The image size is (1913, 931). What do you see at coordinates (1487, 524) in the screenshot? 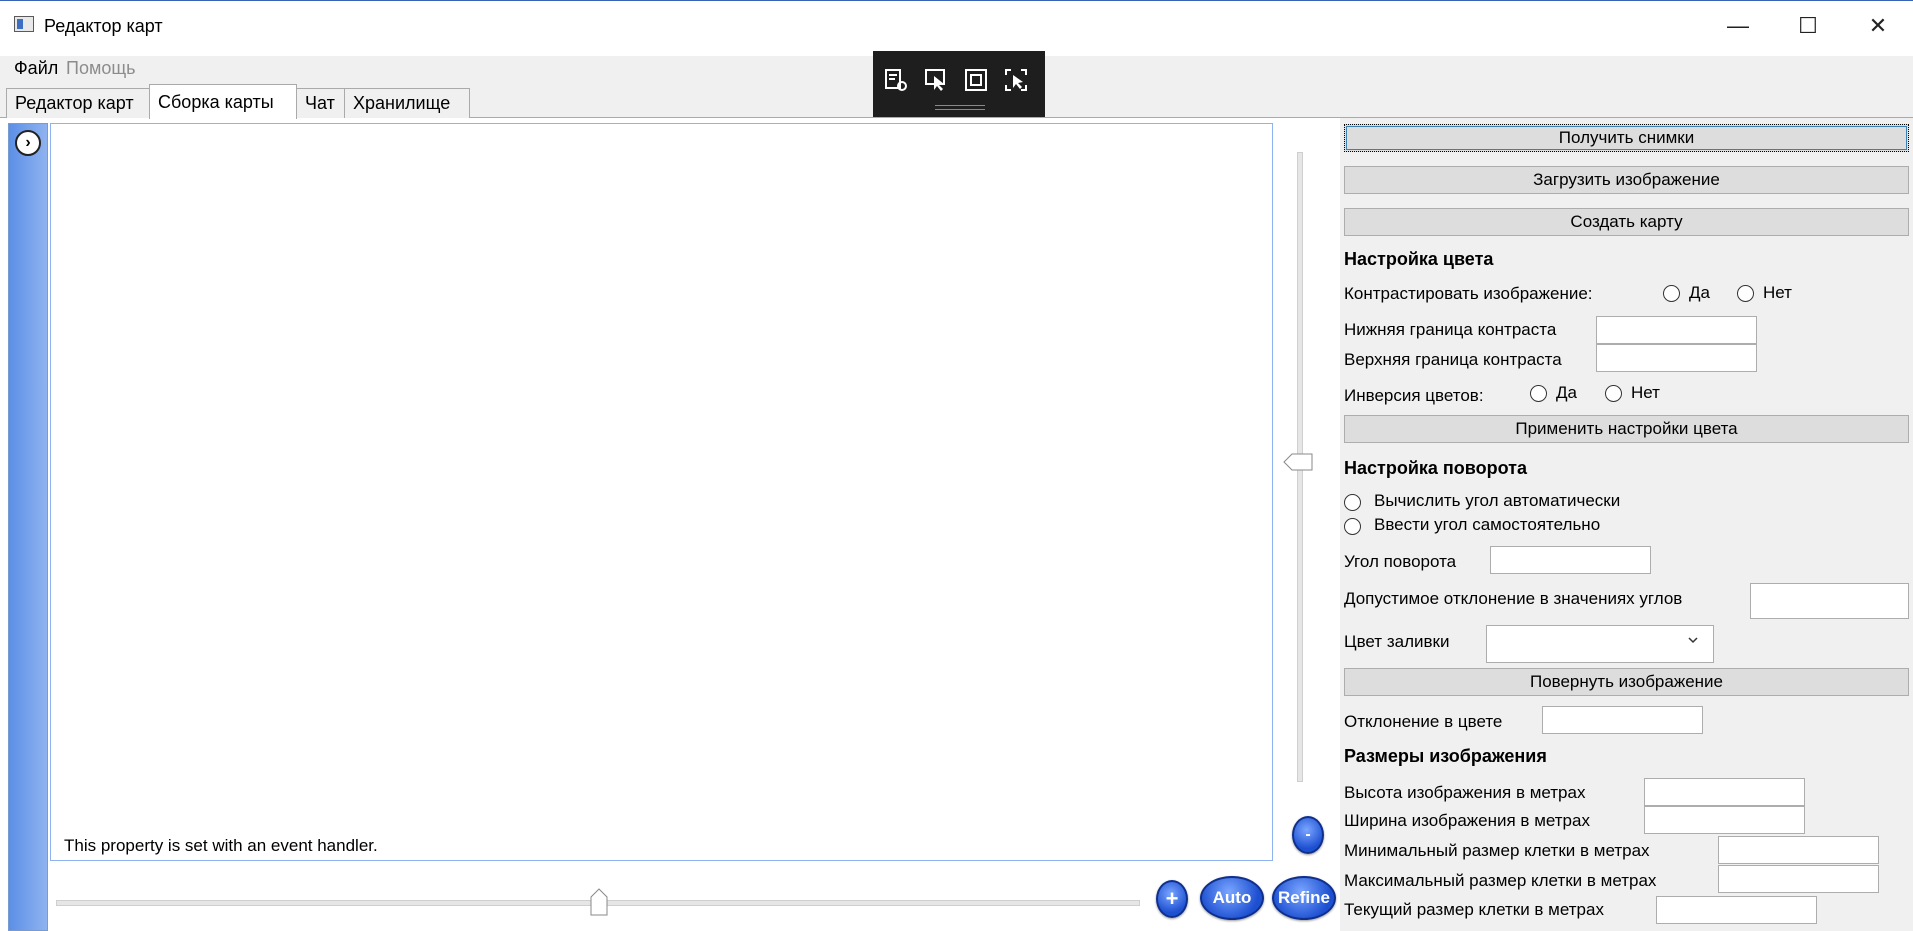
I see `manual-angle-label: Ввести угол самостоятельно` at bounding box center [1487, 524].